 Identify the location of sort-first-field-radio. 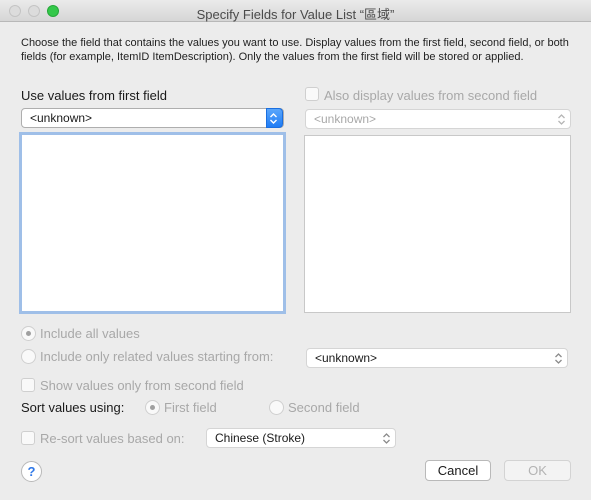
(152, 407).